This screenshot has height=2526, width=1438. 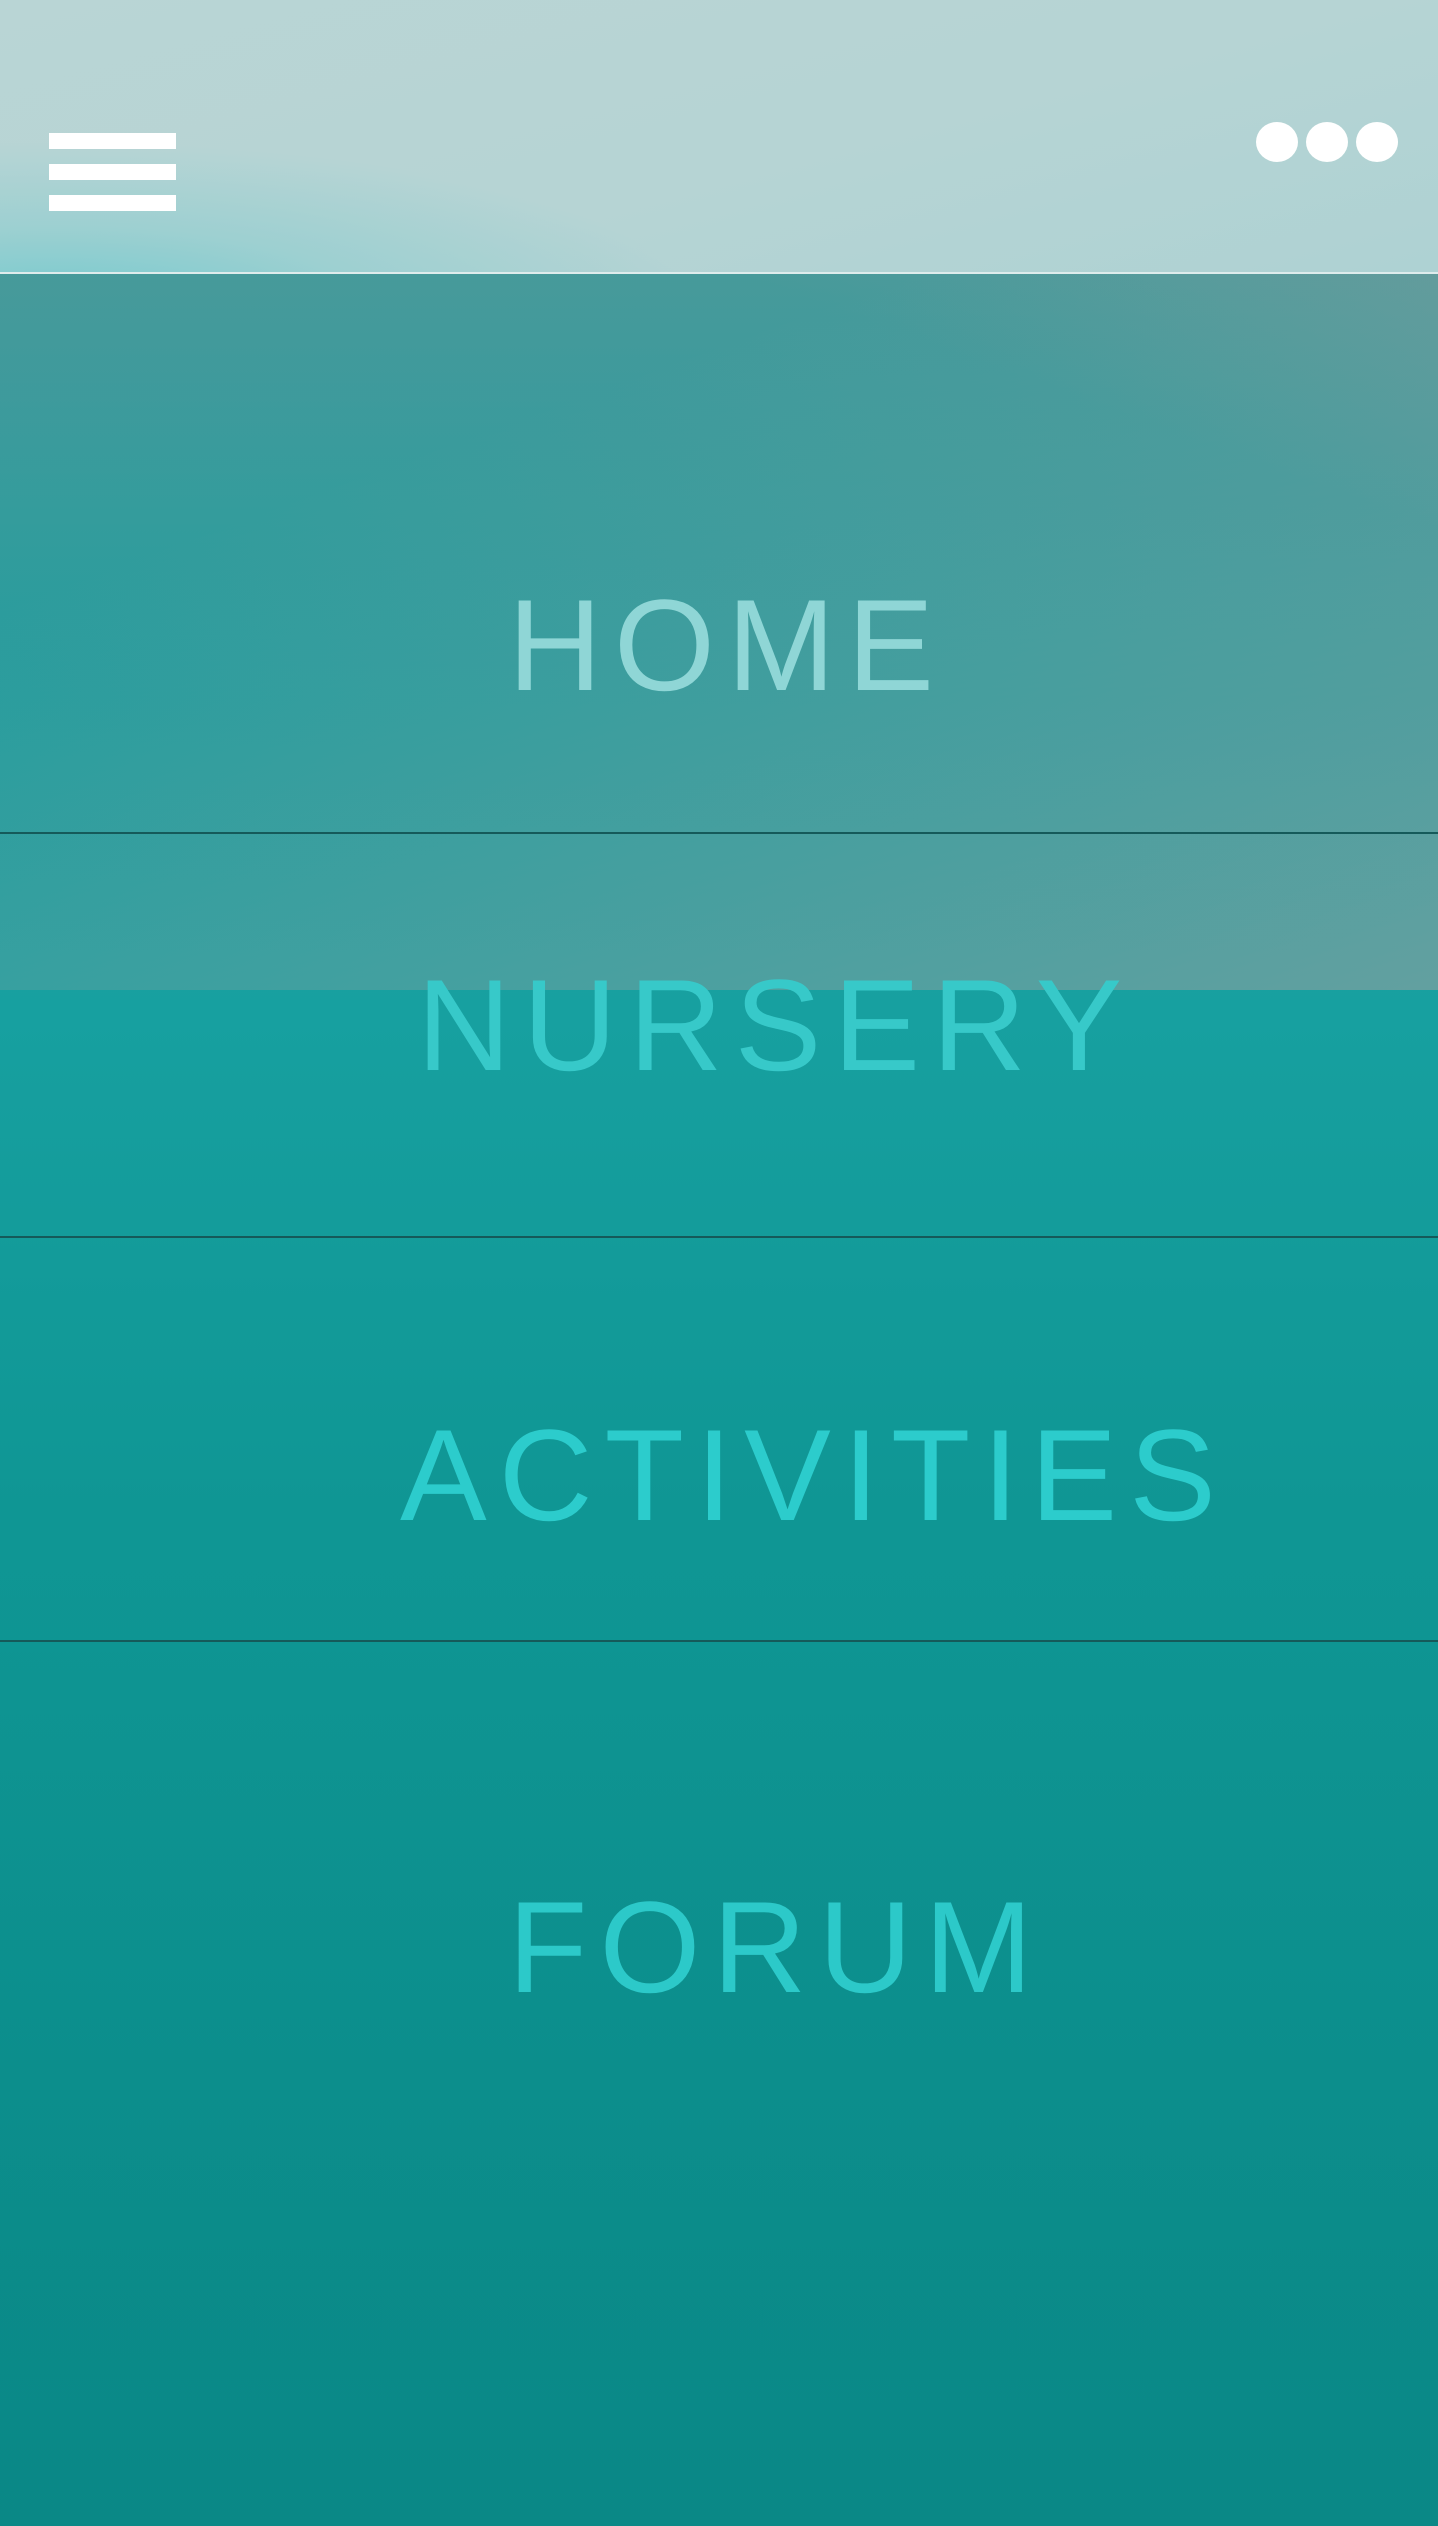 I want to click on nav-label-activities: ACTIVITIES, so click(x=814, y=1475).